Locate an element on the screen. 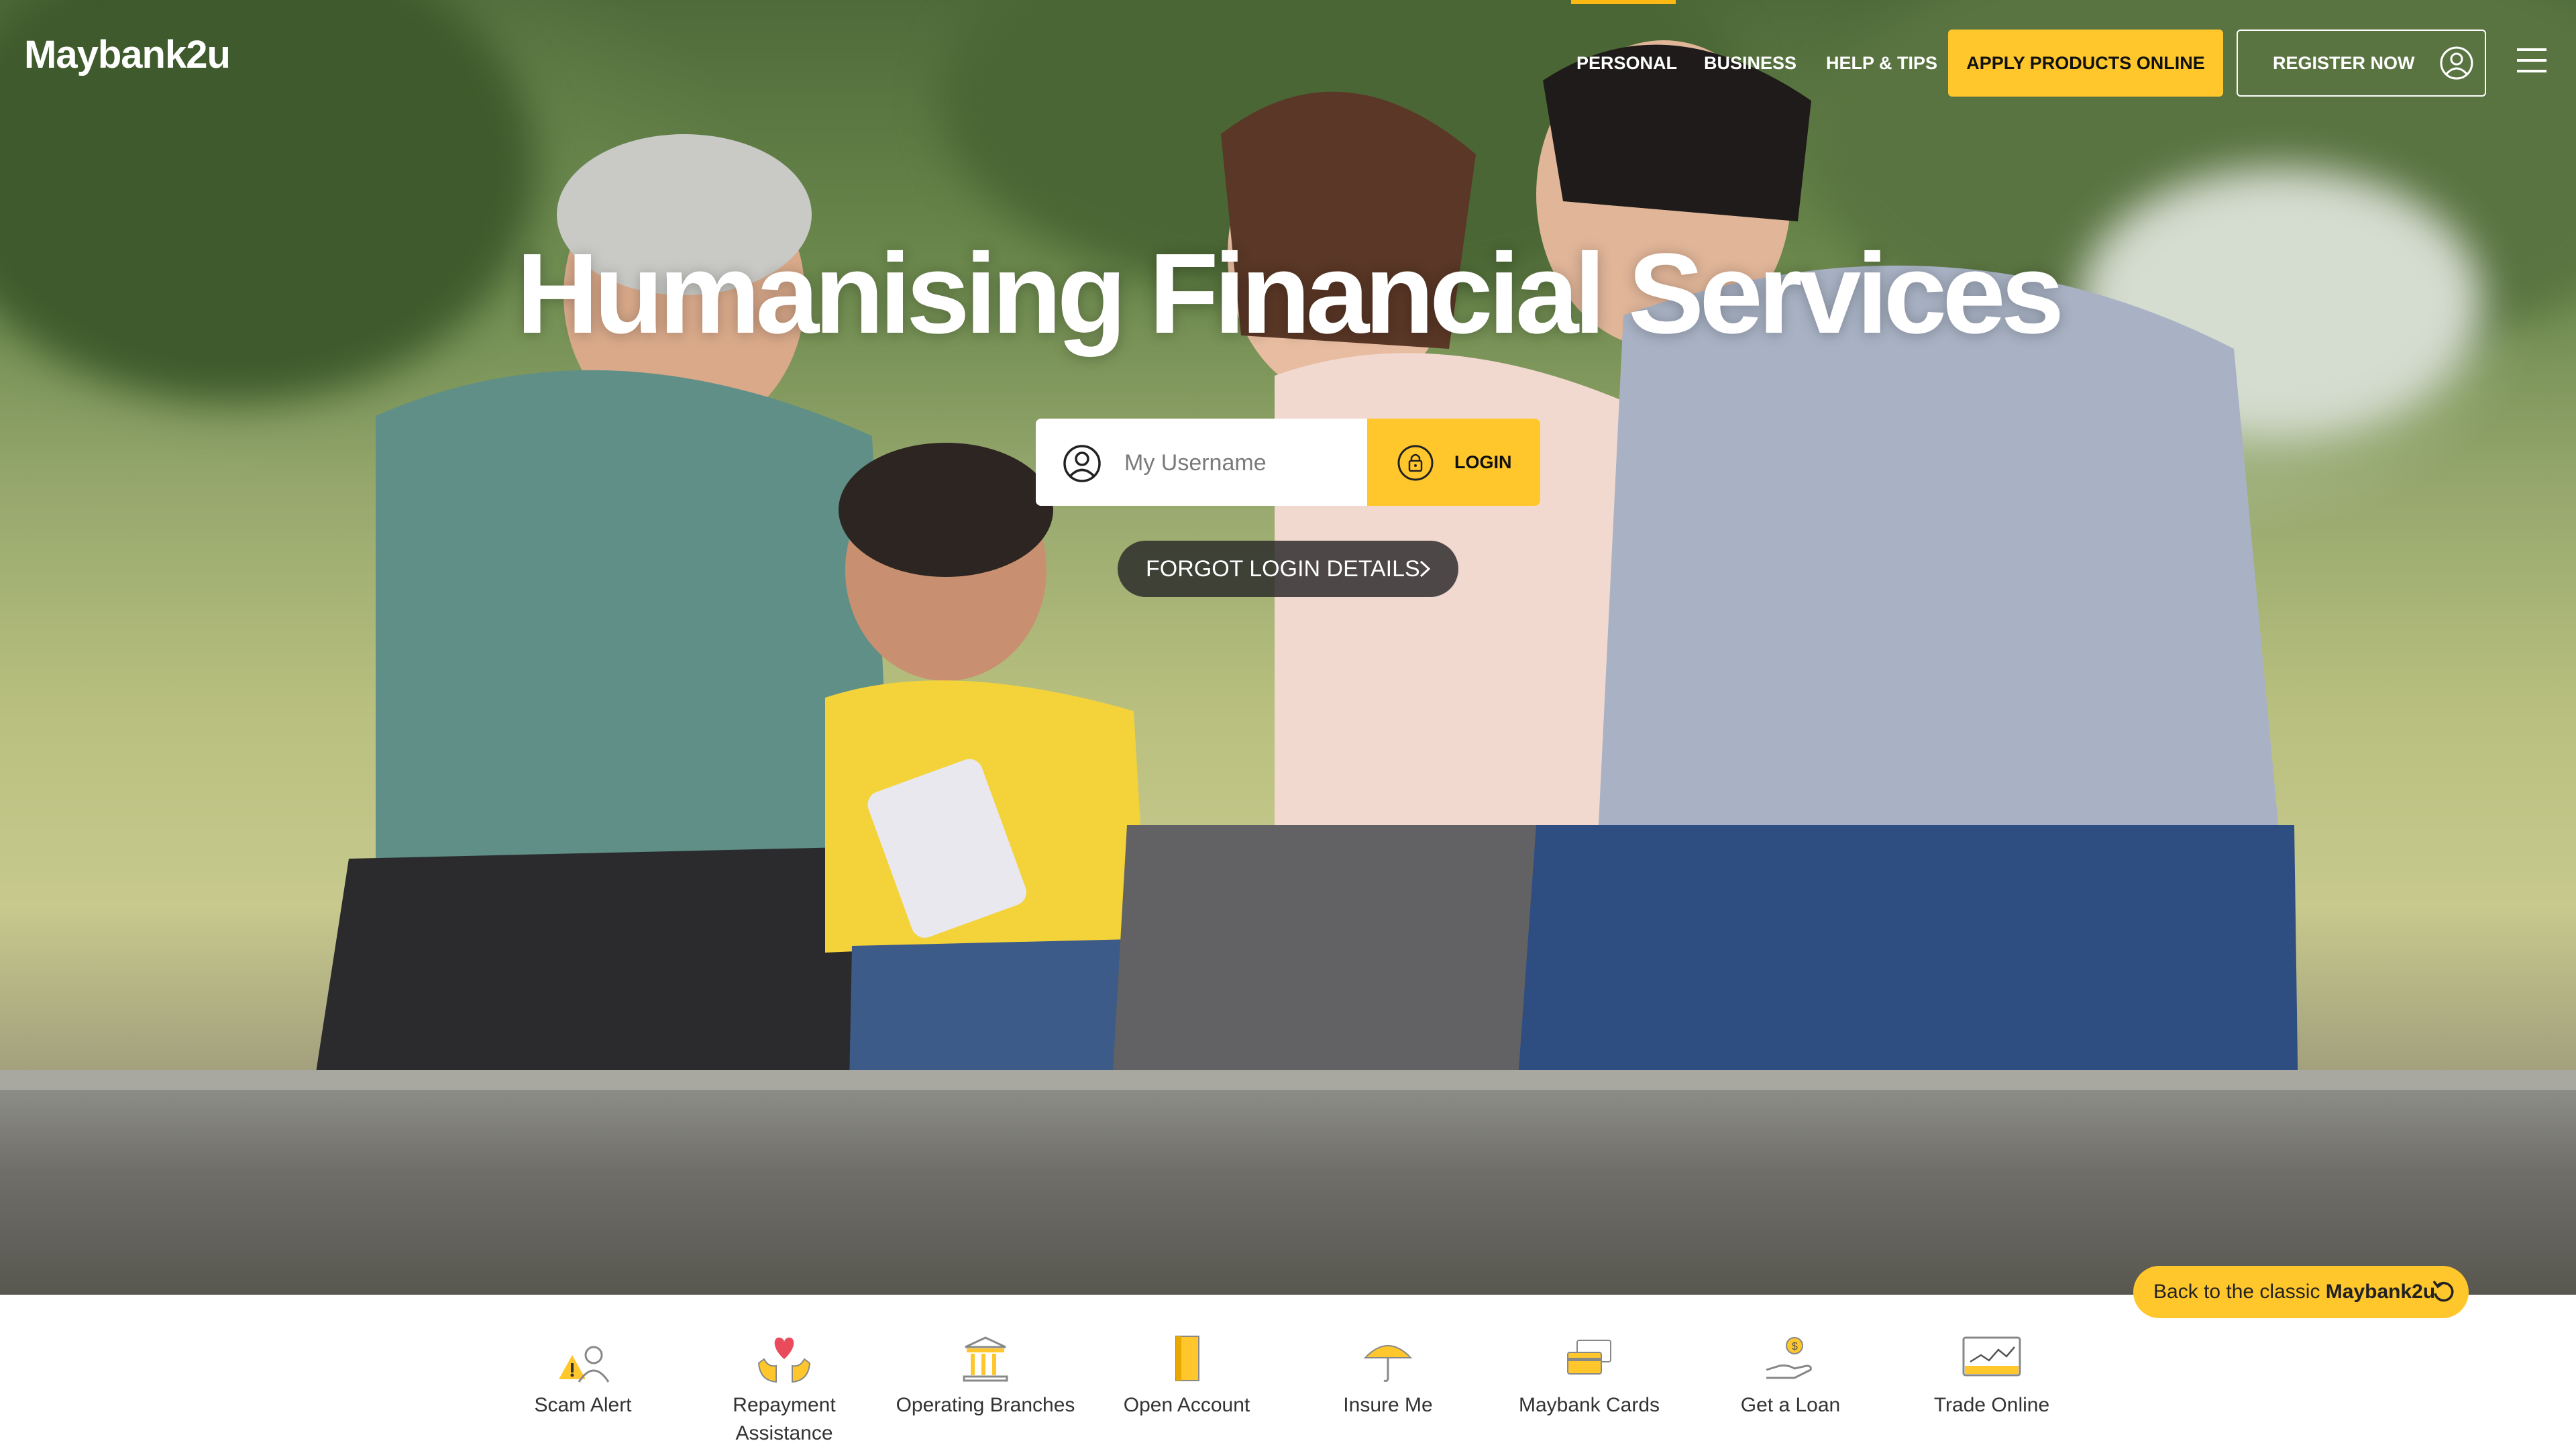 This screenshot has width=2576, height=1449. quick-link-maybank-cards: Maybank Cards is located at coordinates (1589, 1372).